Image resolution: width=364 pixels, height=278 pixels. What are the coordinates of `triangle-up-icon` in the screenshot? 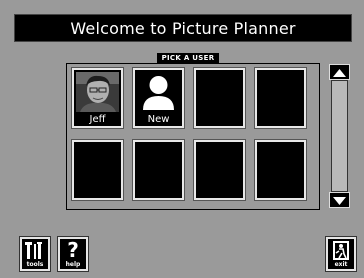 It's located at (339, 73).